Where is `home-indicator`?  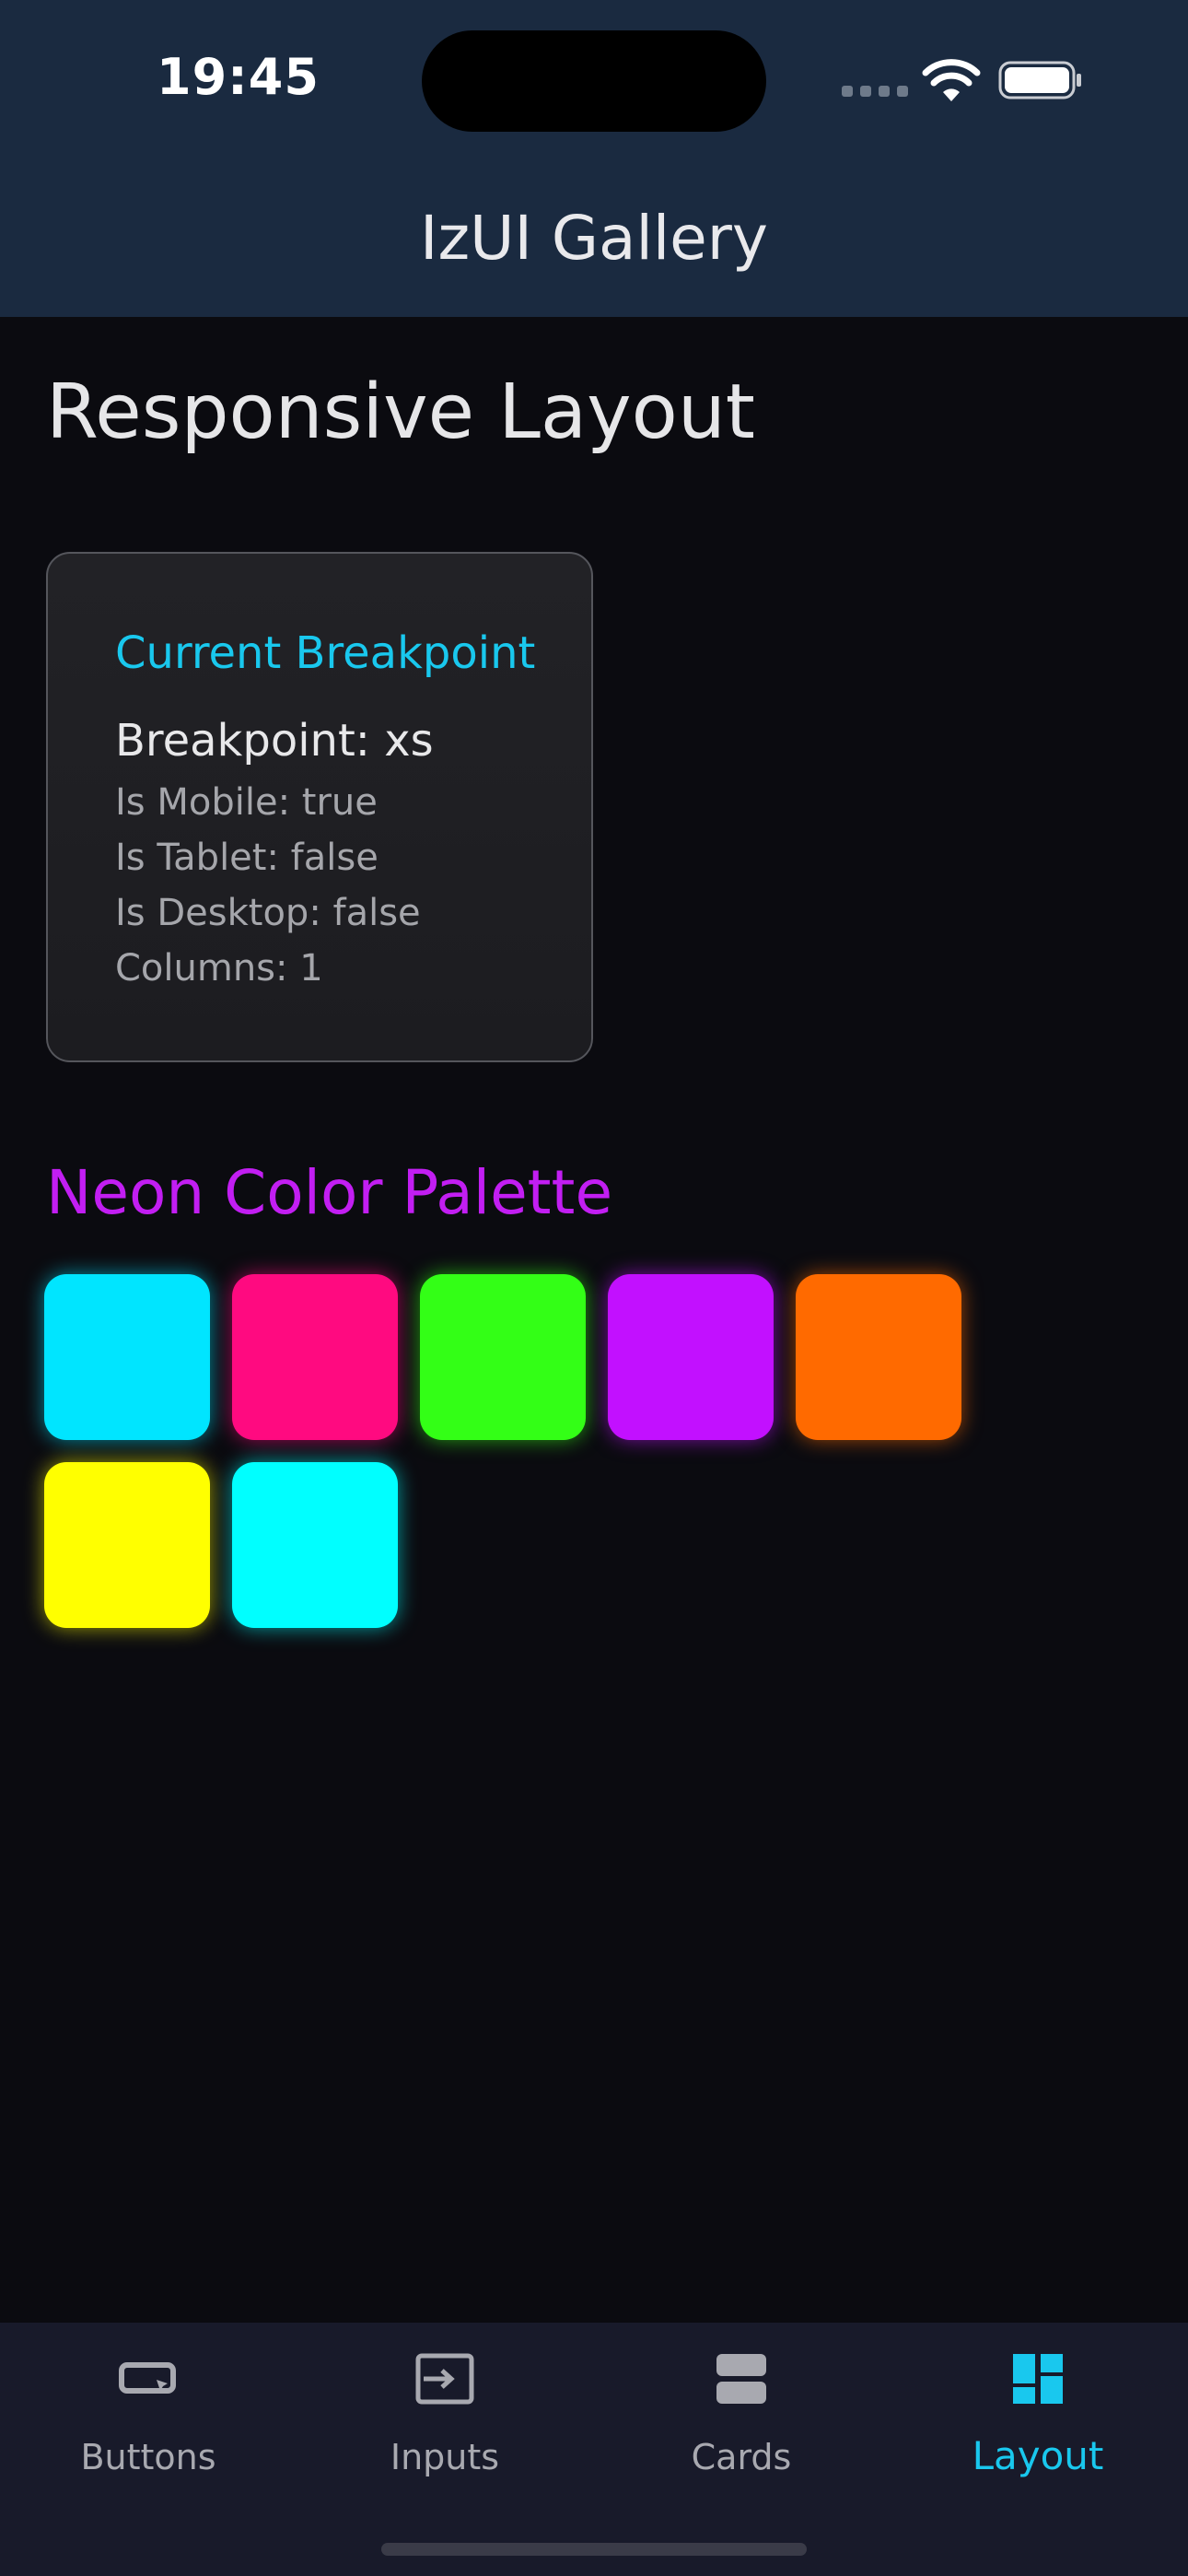
home-indicator is located at coordinates (594, 2549).